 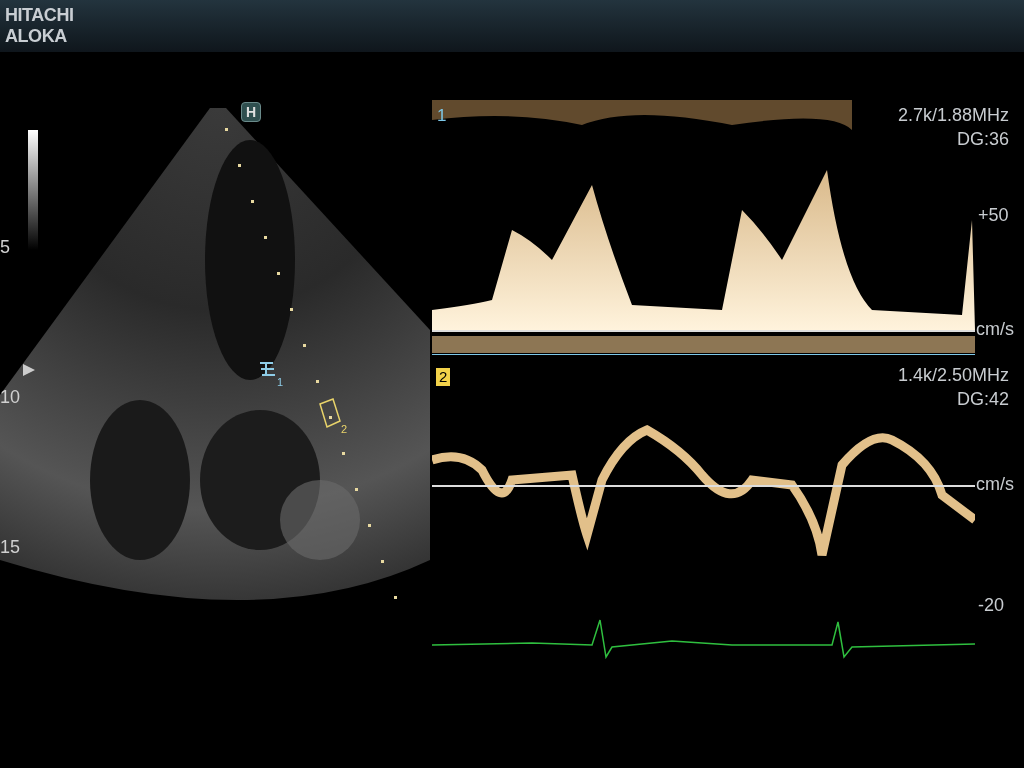 I want to click on brand-logo-text: HITACHI, so click(x=40, y=15).